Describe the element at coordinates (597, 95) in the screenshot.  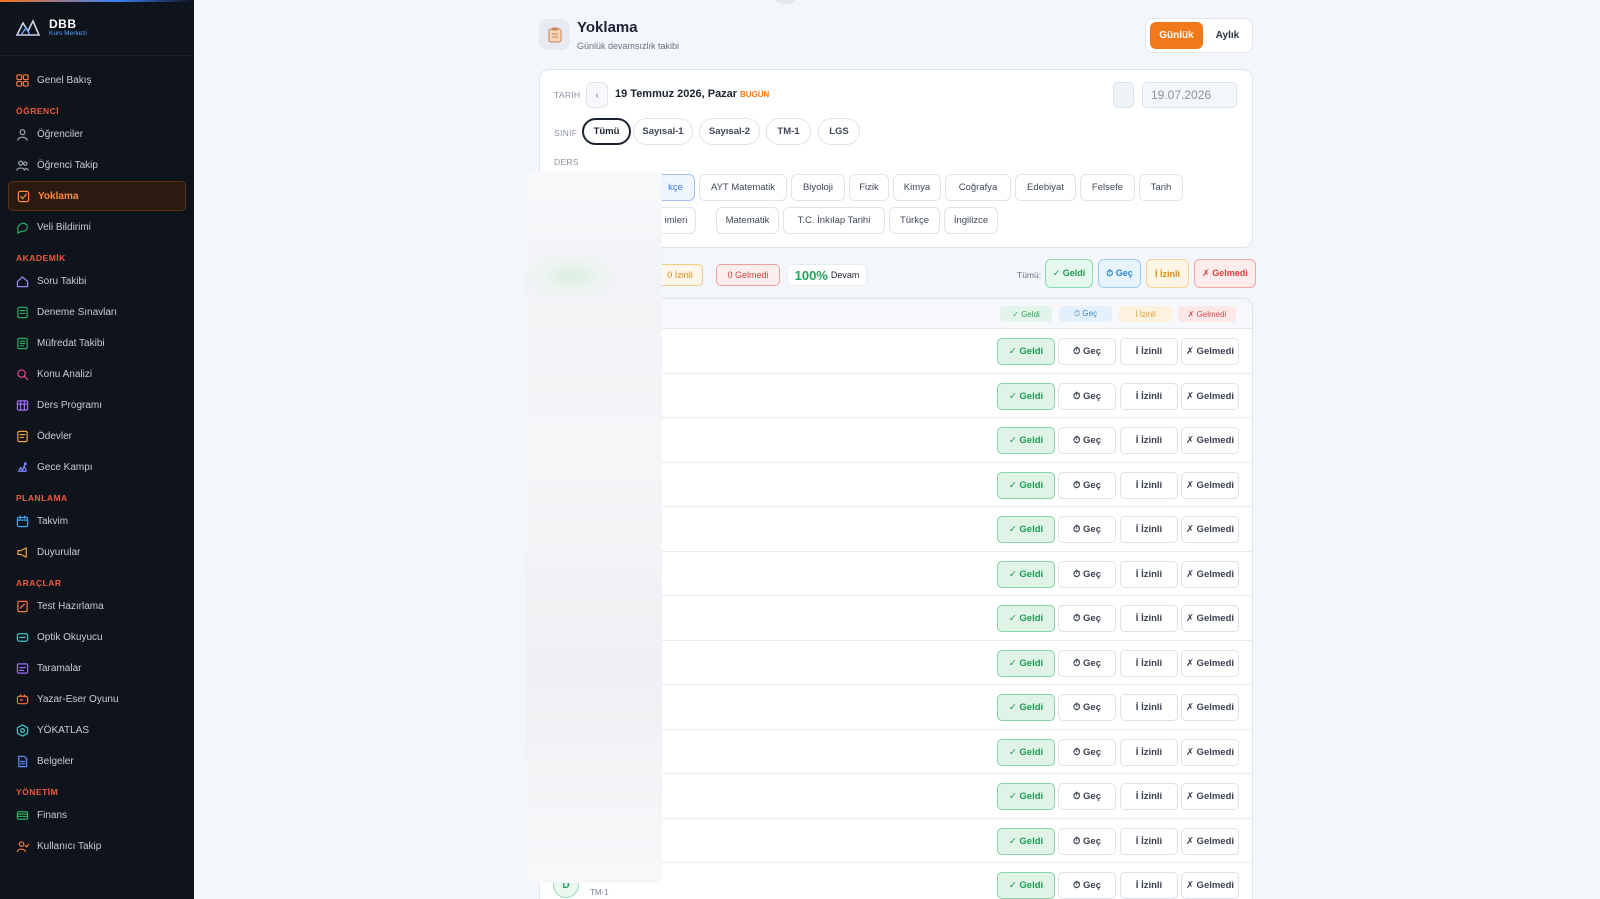
I see `previous-day-button: ‹` at that location.